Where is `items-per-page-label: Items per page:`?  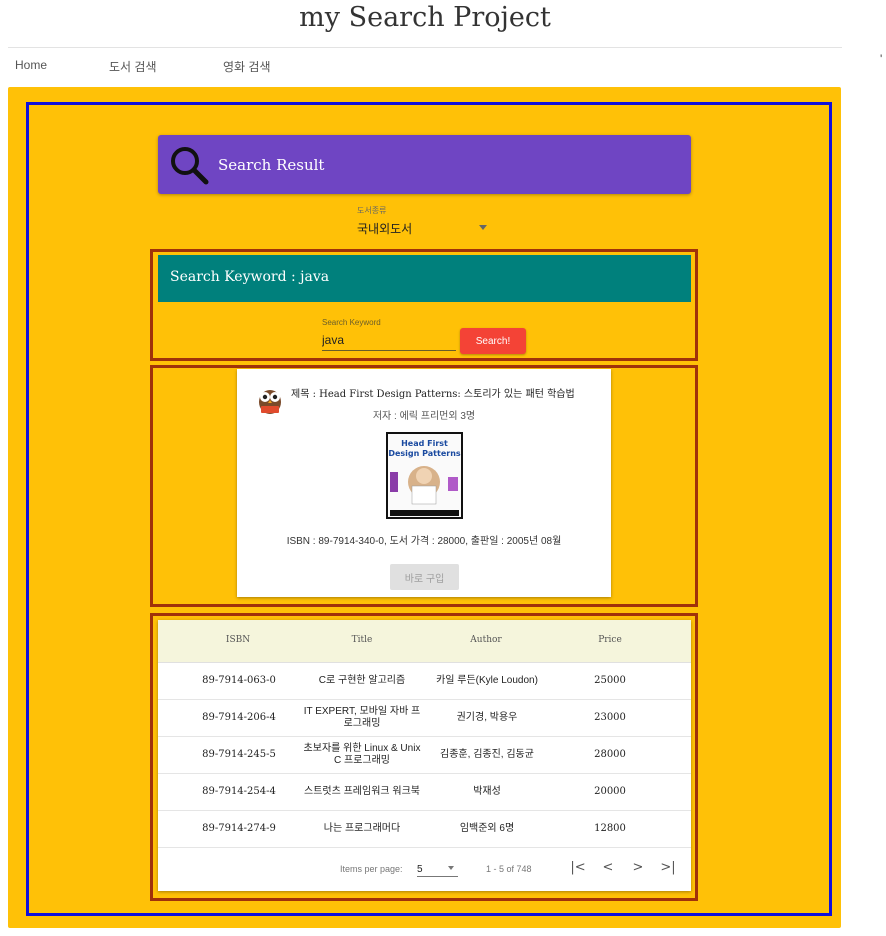
items-per-page-label: Items per page: is located at coordinates (371, 869).